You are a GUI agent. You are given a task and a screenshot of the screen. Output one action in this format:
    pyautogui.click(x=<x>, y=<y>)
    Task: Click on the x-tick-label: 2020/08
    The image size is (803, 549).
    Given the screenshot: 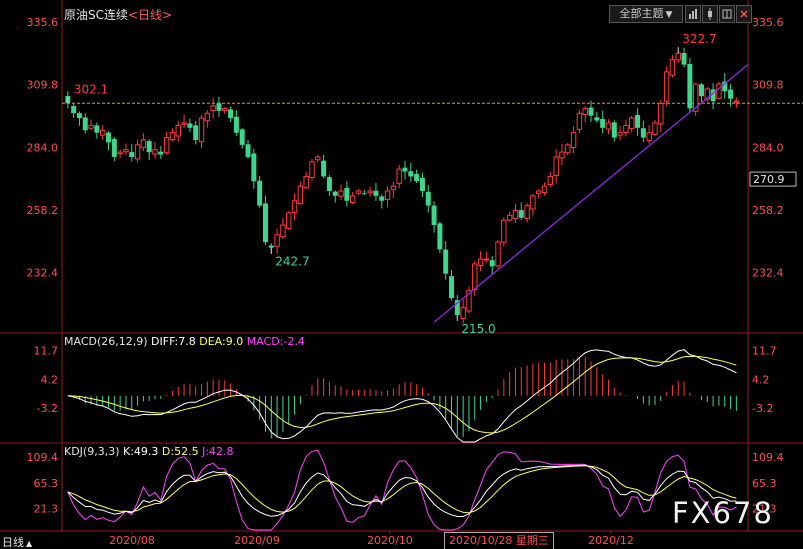 What is the action you would take?
    pyautogui.click(x=132, y=540)
    